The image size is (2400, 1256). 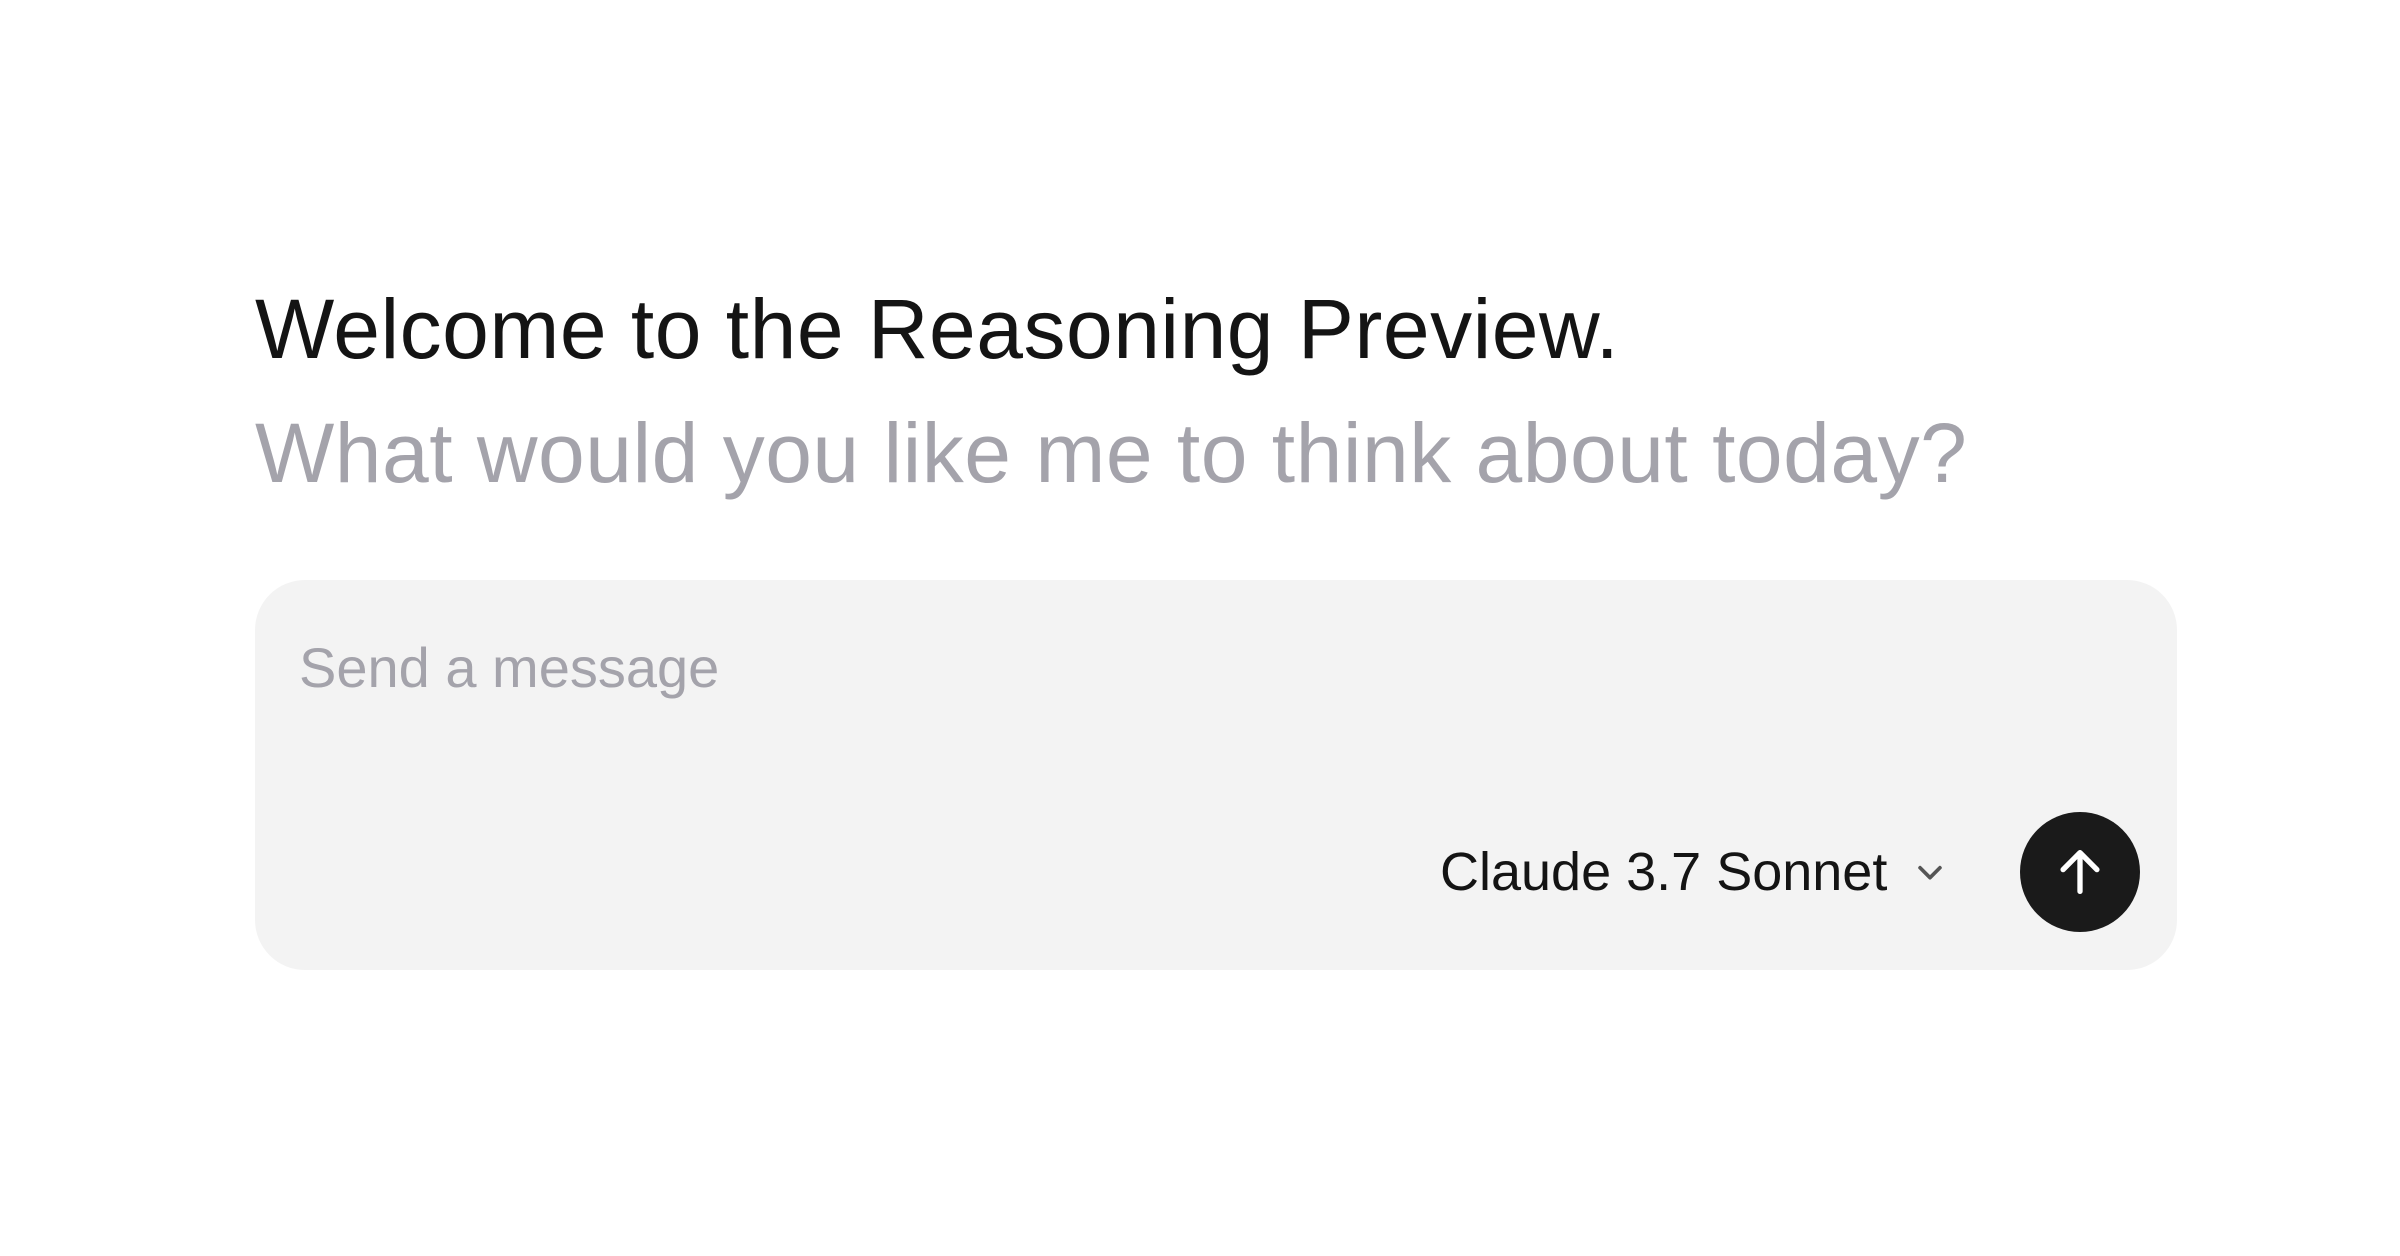 I want to click on send-button, so click(x=2080, y=872).